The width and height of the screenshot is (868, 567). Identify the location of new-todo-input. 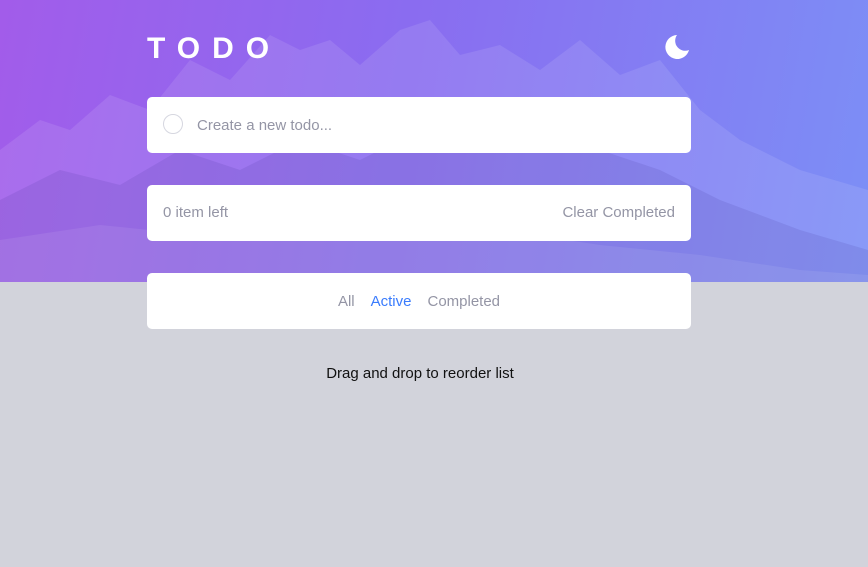
(432, 125).